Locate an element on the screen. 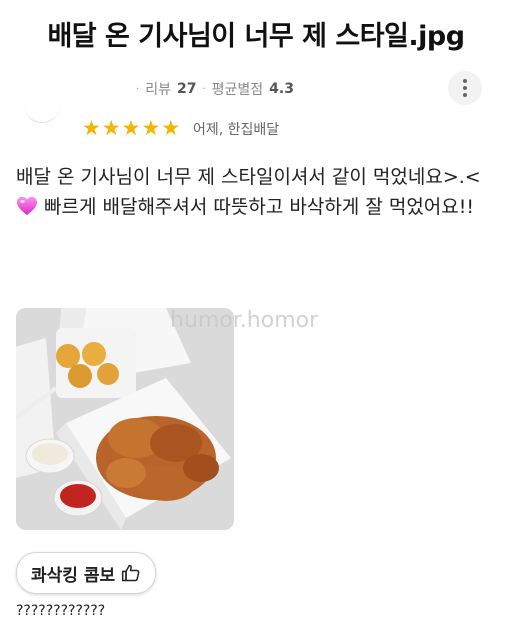 This screenshot has width=512, height=640. reviews-label: 리뷰 is located at coordinates (158, 90).